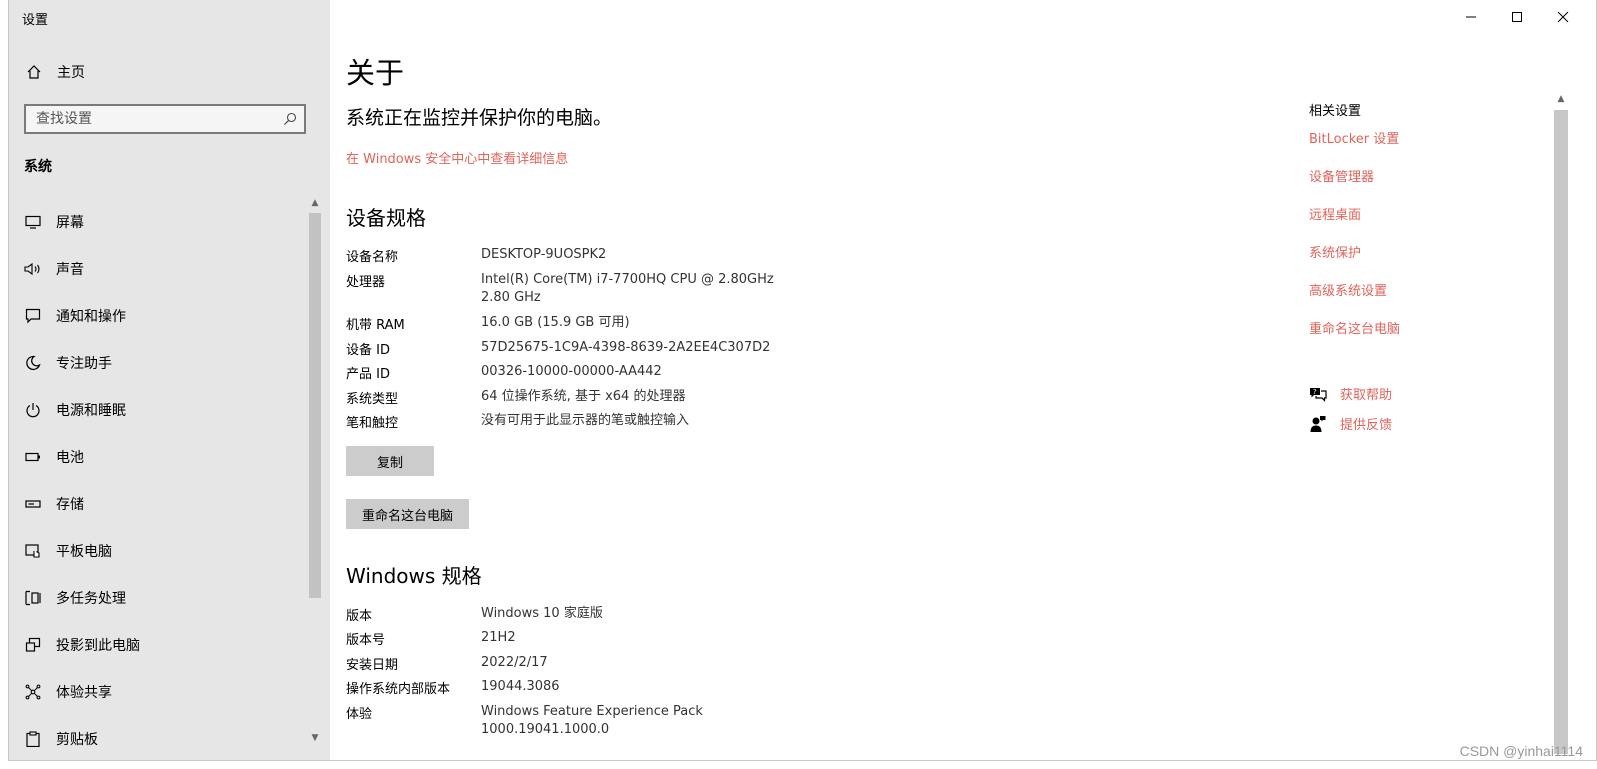 The height and width of the screenshot is (769, 1597). What do you see at coordinates (544, 254) in the screenshot?
I see `spec-value: DESKTOP-9UOSPK2` at bounding box center [544, 254].